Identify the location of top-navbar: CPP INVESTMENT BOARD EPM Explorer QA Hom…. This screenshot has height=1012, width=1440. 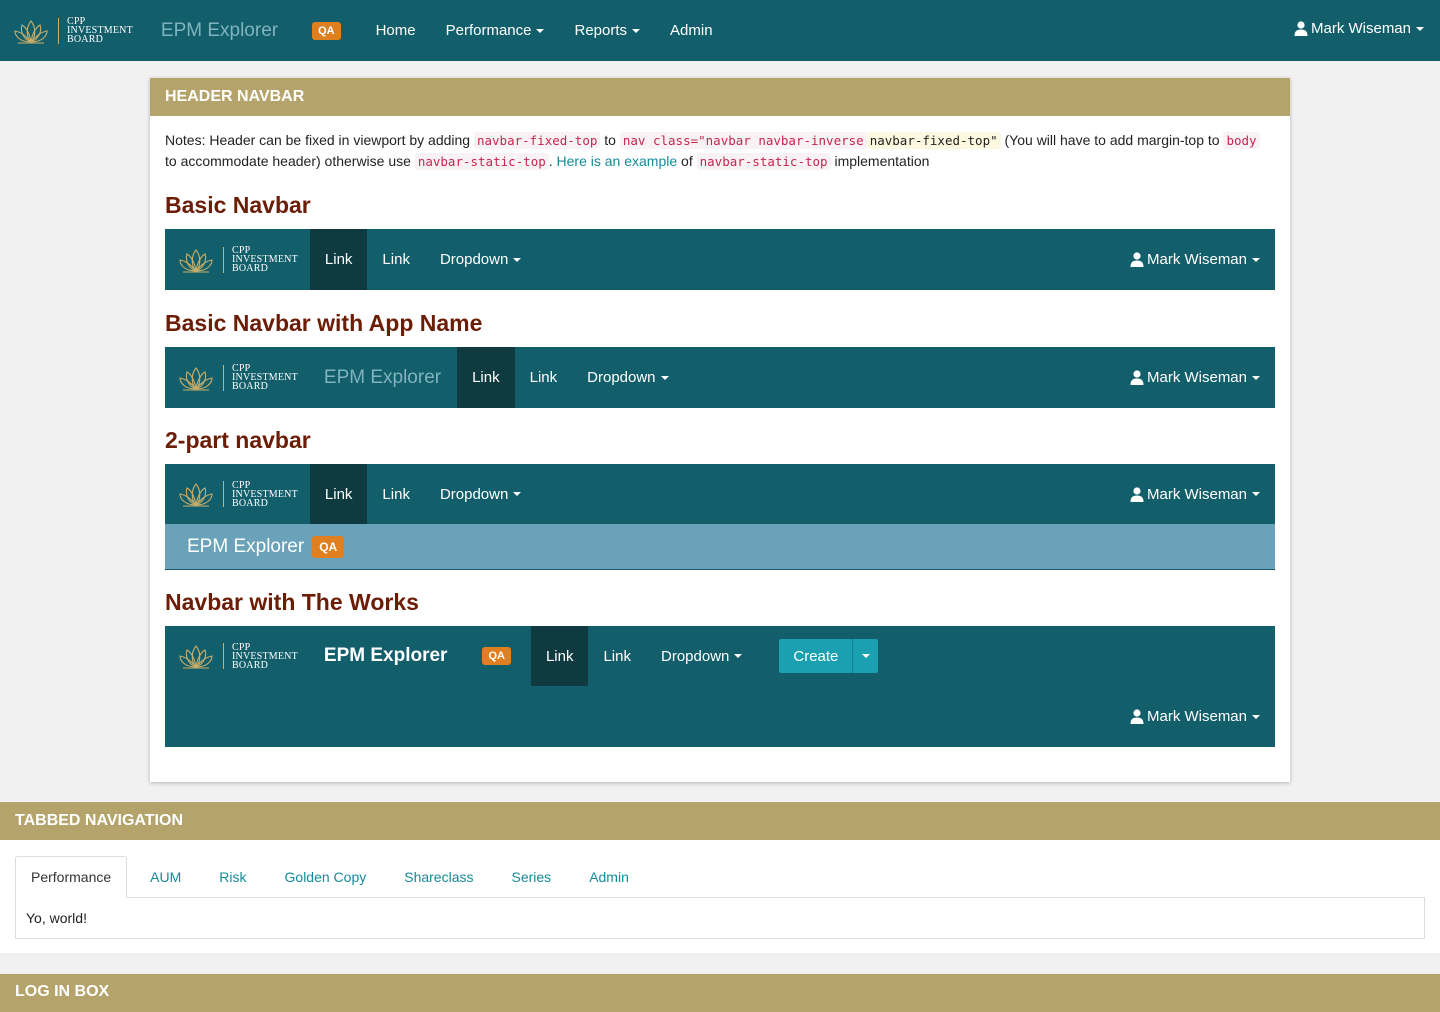
(720, 30).